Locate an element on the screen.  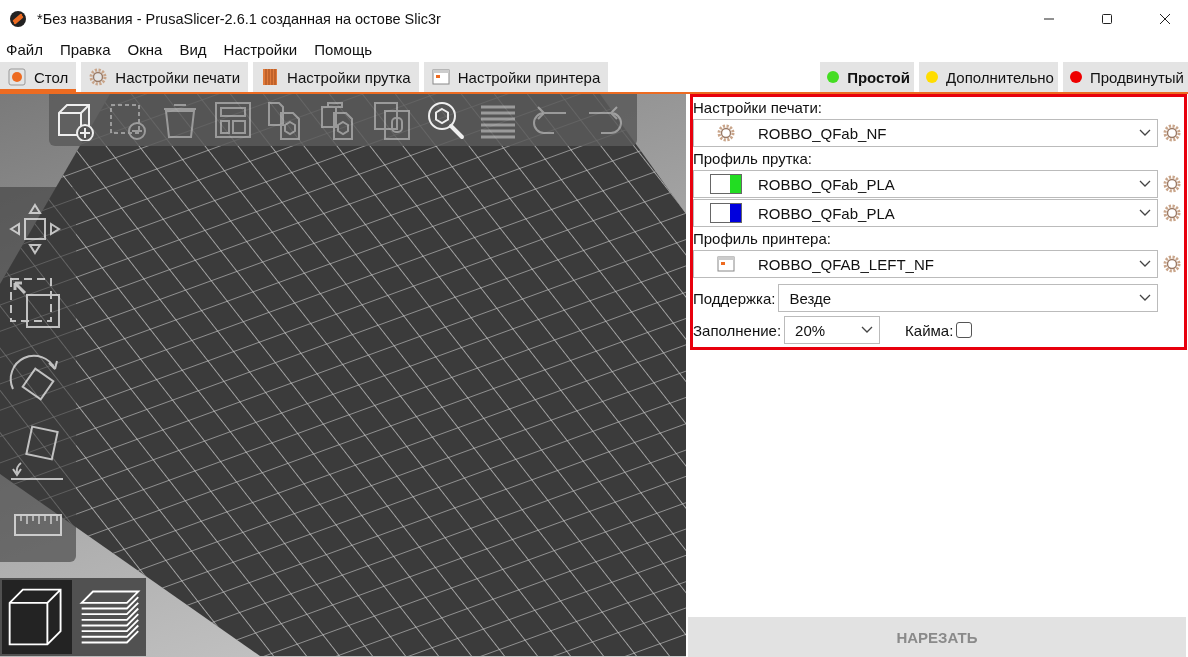
field-label: Заполнение: is located at coordinates (737, 330).